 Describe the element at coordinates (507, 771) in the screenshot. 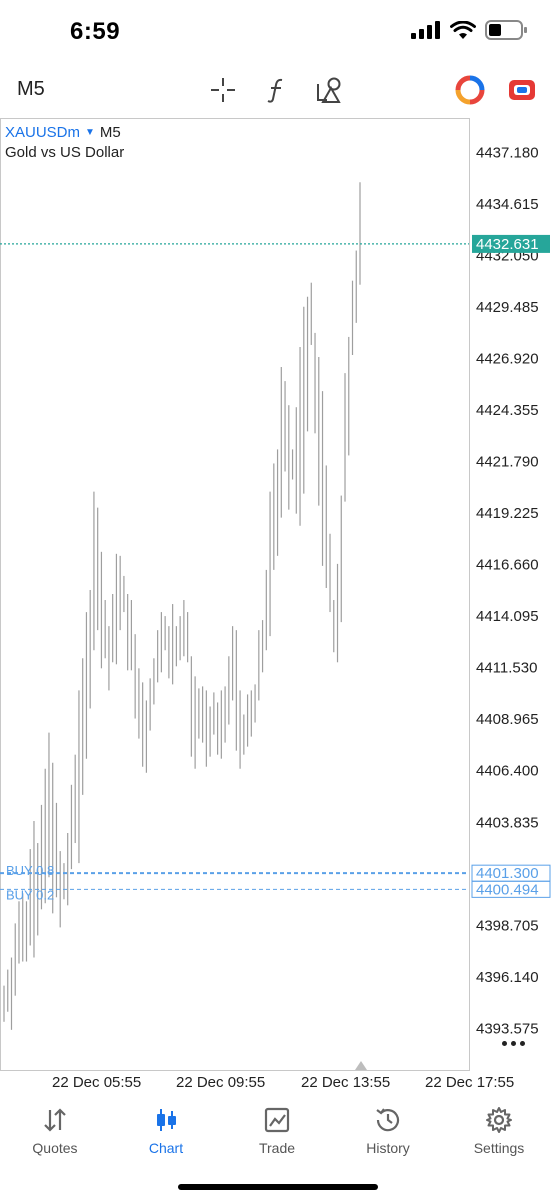

I see `y-tick-label: 4406.400` at that location.